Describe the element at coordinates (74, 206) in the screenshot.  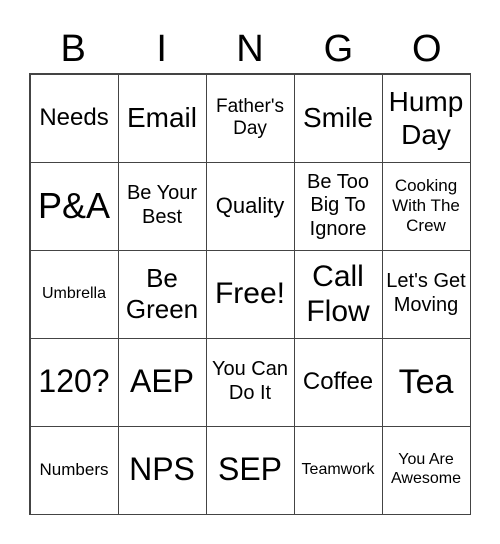
I see `bingo-cell: P&A` at that location.